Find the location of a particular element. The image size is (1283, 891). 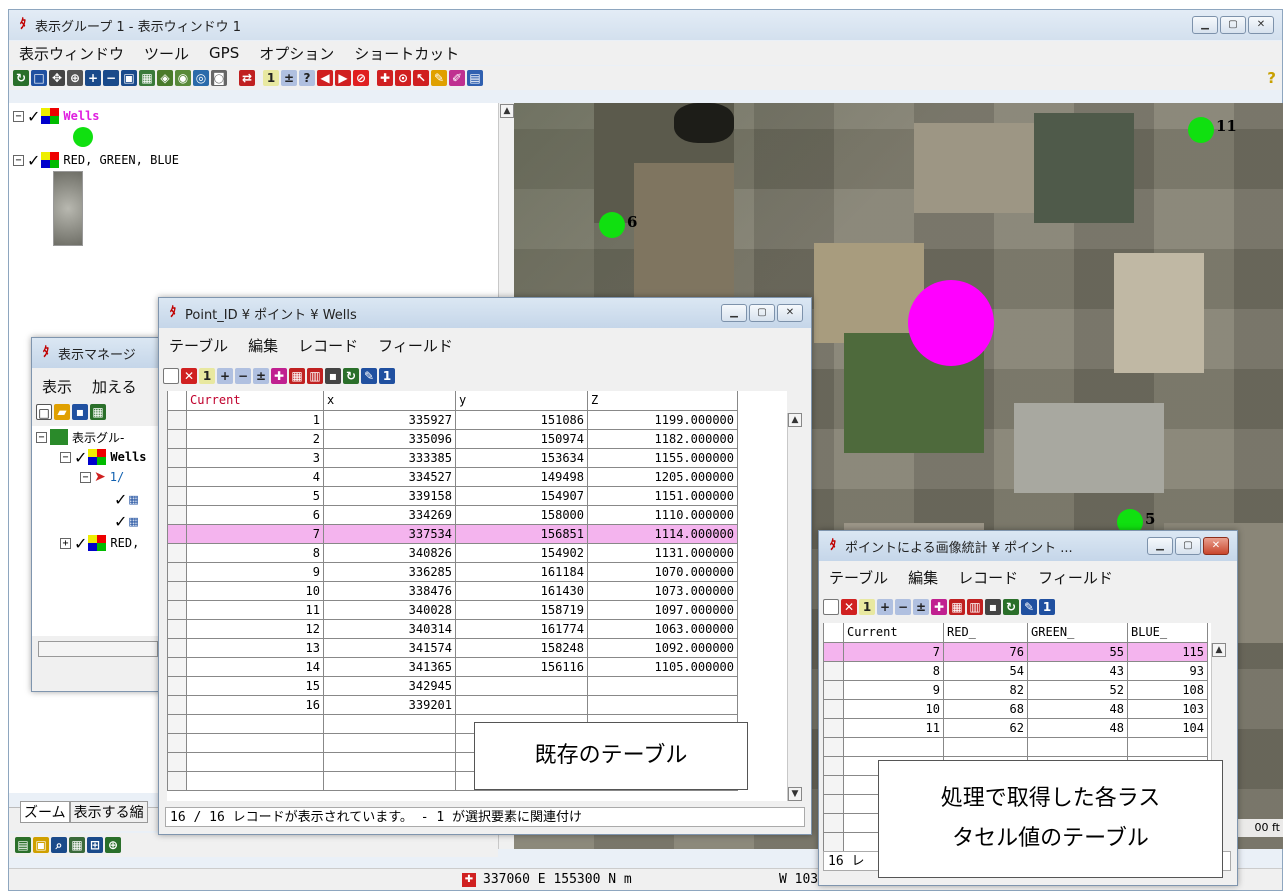

table-cell: 1073.000000 is located at coordinates (662, 590).